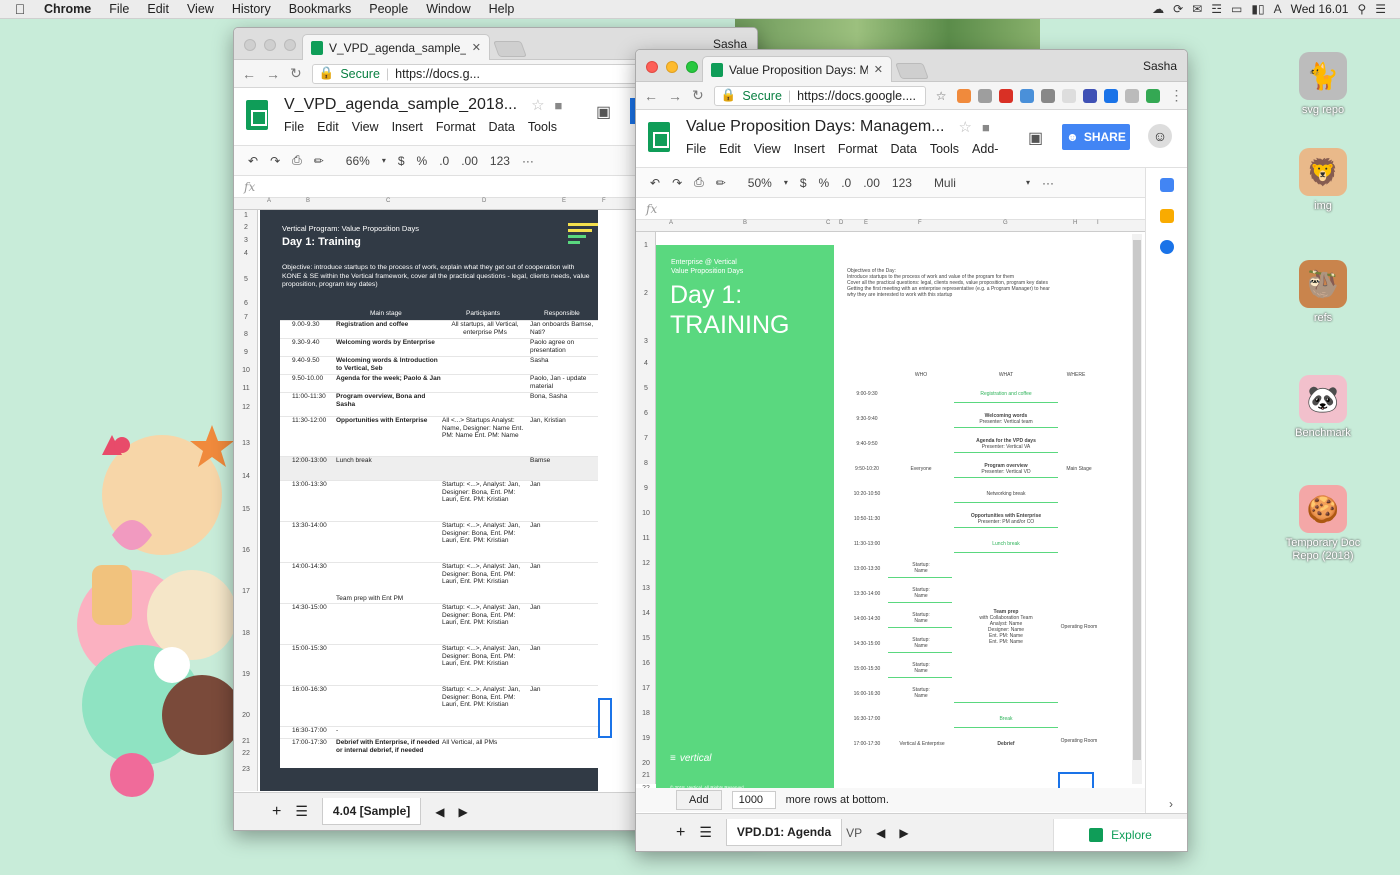 The width and height of the screenshot is (1400, 875). I want to click on col-e: E, so click(866, 223).